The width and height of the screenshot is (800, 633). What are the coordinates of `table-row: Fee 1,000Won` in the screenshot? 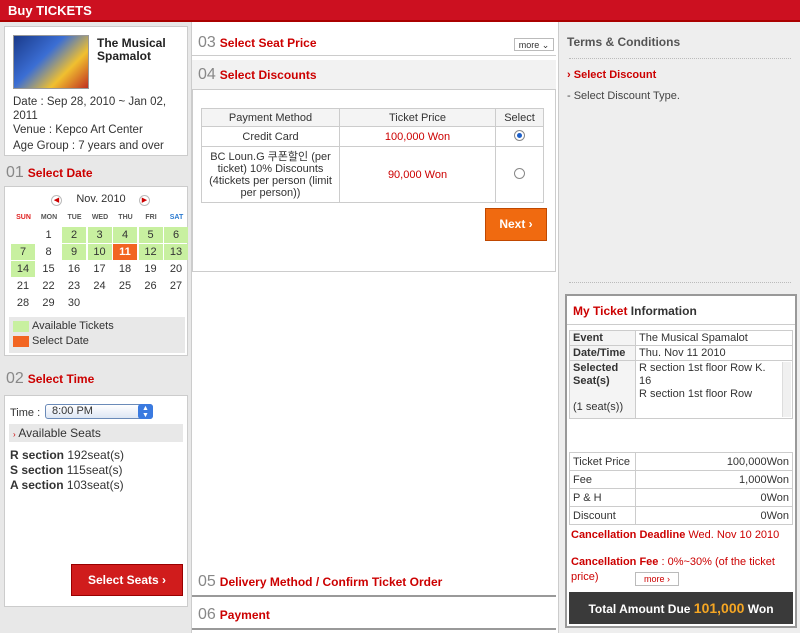 It's located at (681, 479).